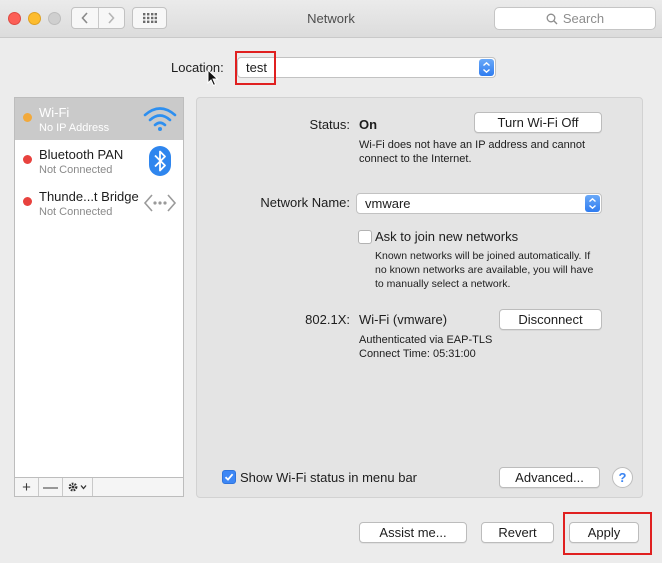  What do you see at coordinates (403, 319) in the screenshot?
I see `dot1x-value: Wi-Fi (vmware)` at bounding box center [403, 319].